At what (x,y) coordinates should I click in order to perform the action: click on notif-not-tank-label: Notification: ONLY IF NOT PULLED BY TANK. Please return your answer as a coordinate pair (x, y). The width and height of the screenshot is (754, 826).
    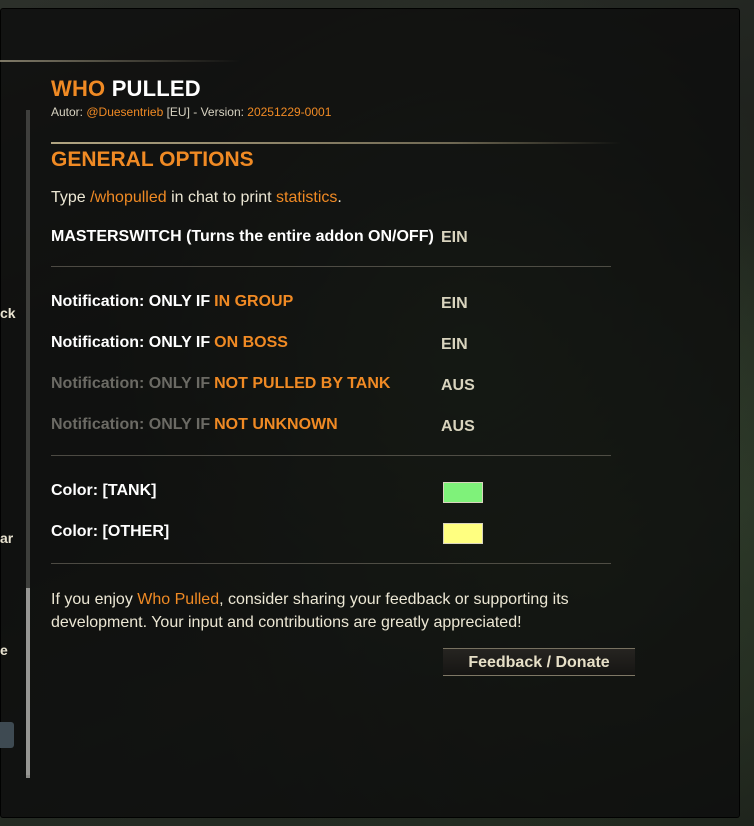
    Looking at the image, I should click on (220, 384).